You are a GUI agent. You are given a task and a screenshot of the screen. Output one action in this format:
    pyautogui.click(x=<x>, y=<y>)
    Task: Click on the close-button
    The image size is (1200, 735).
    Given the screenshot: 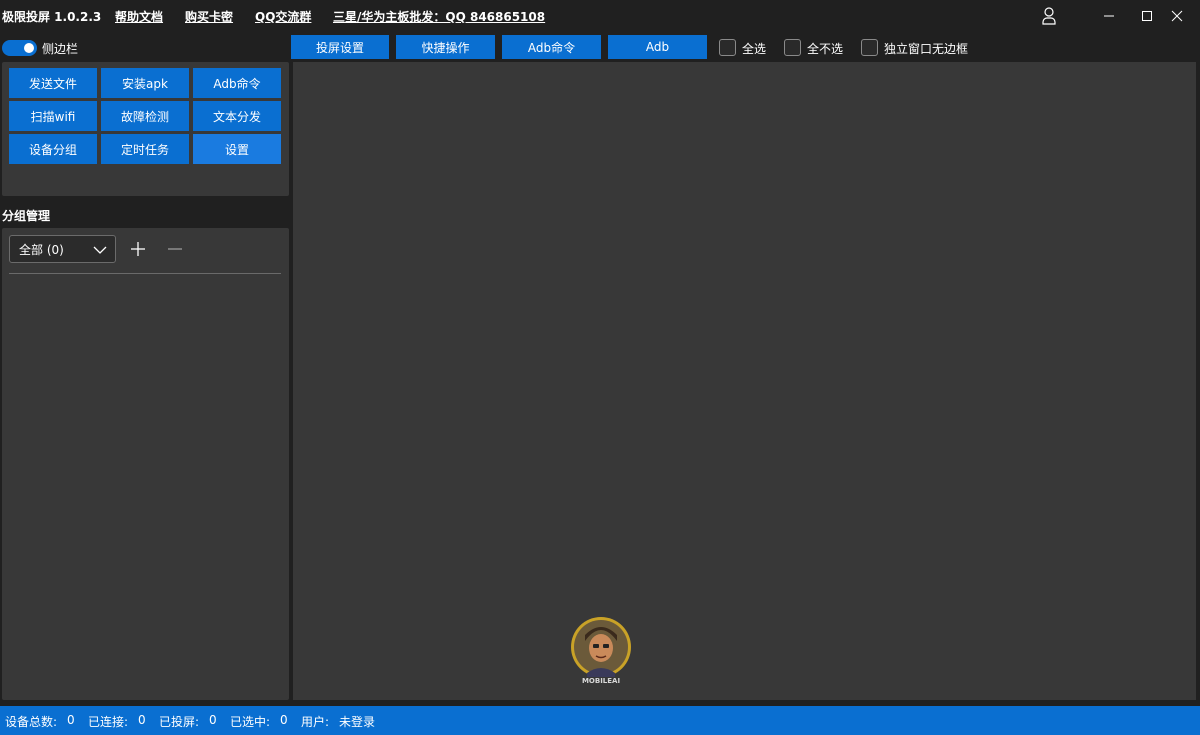 What is the action you would take?
    pyautogui.click(x=1177, y=16)
    